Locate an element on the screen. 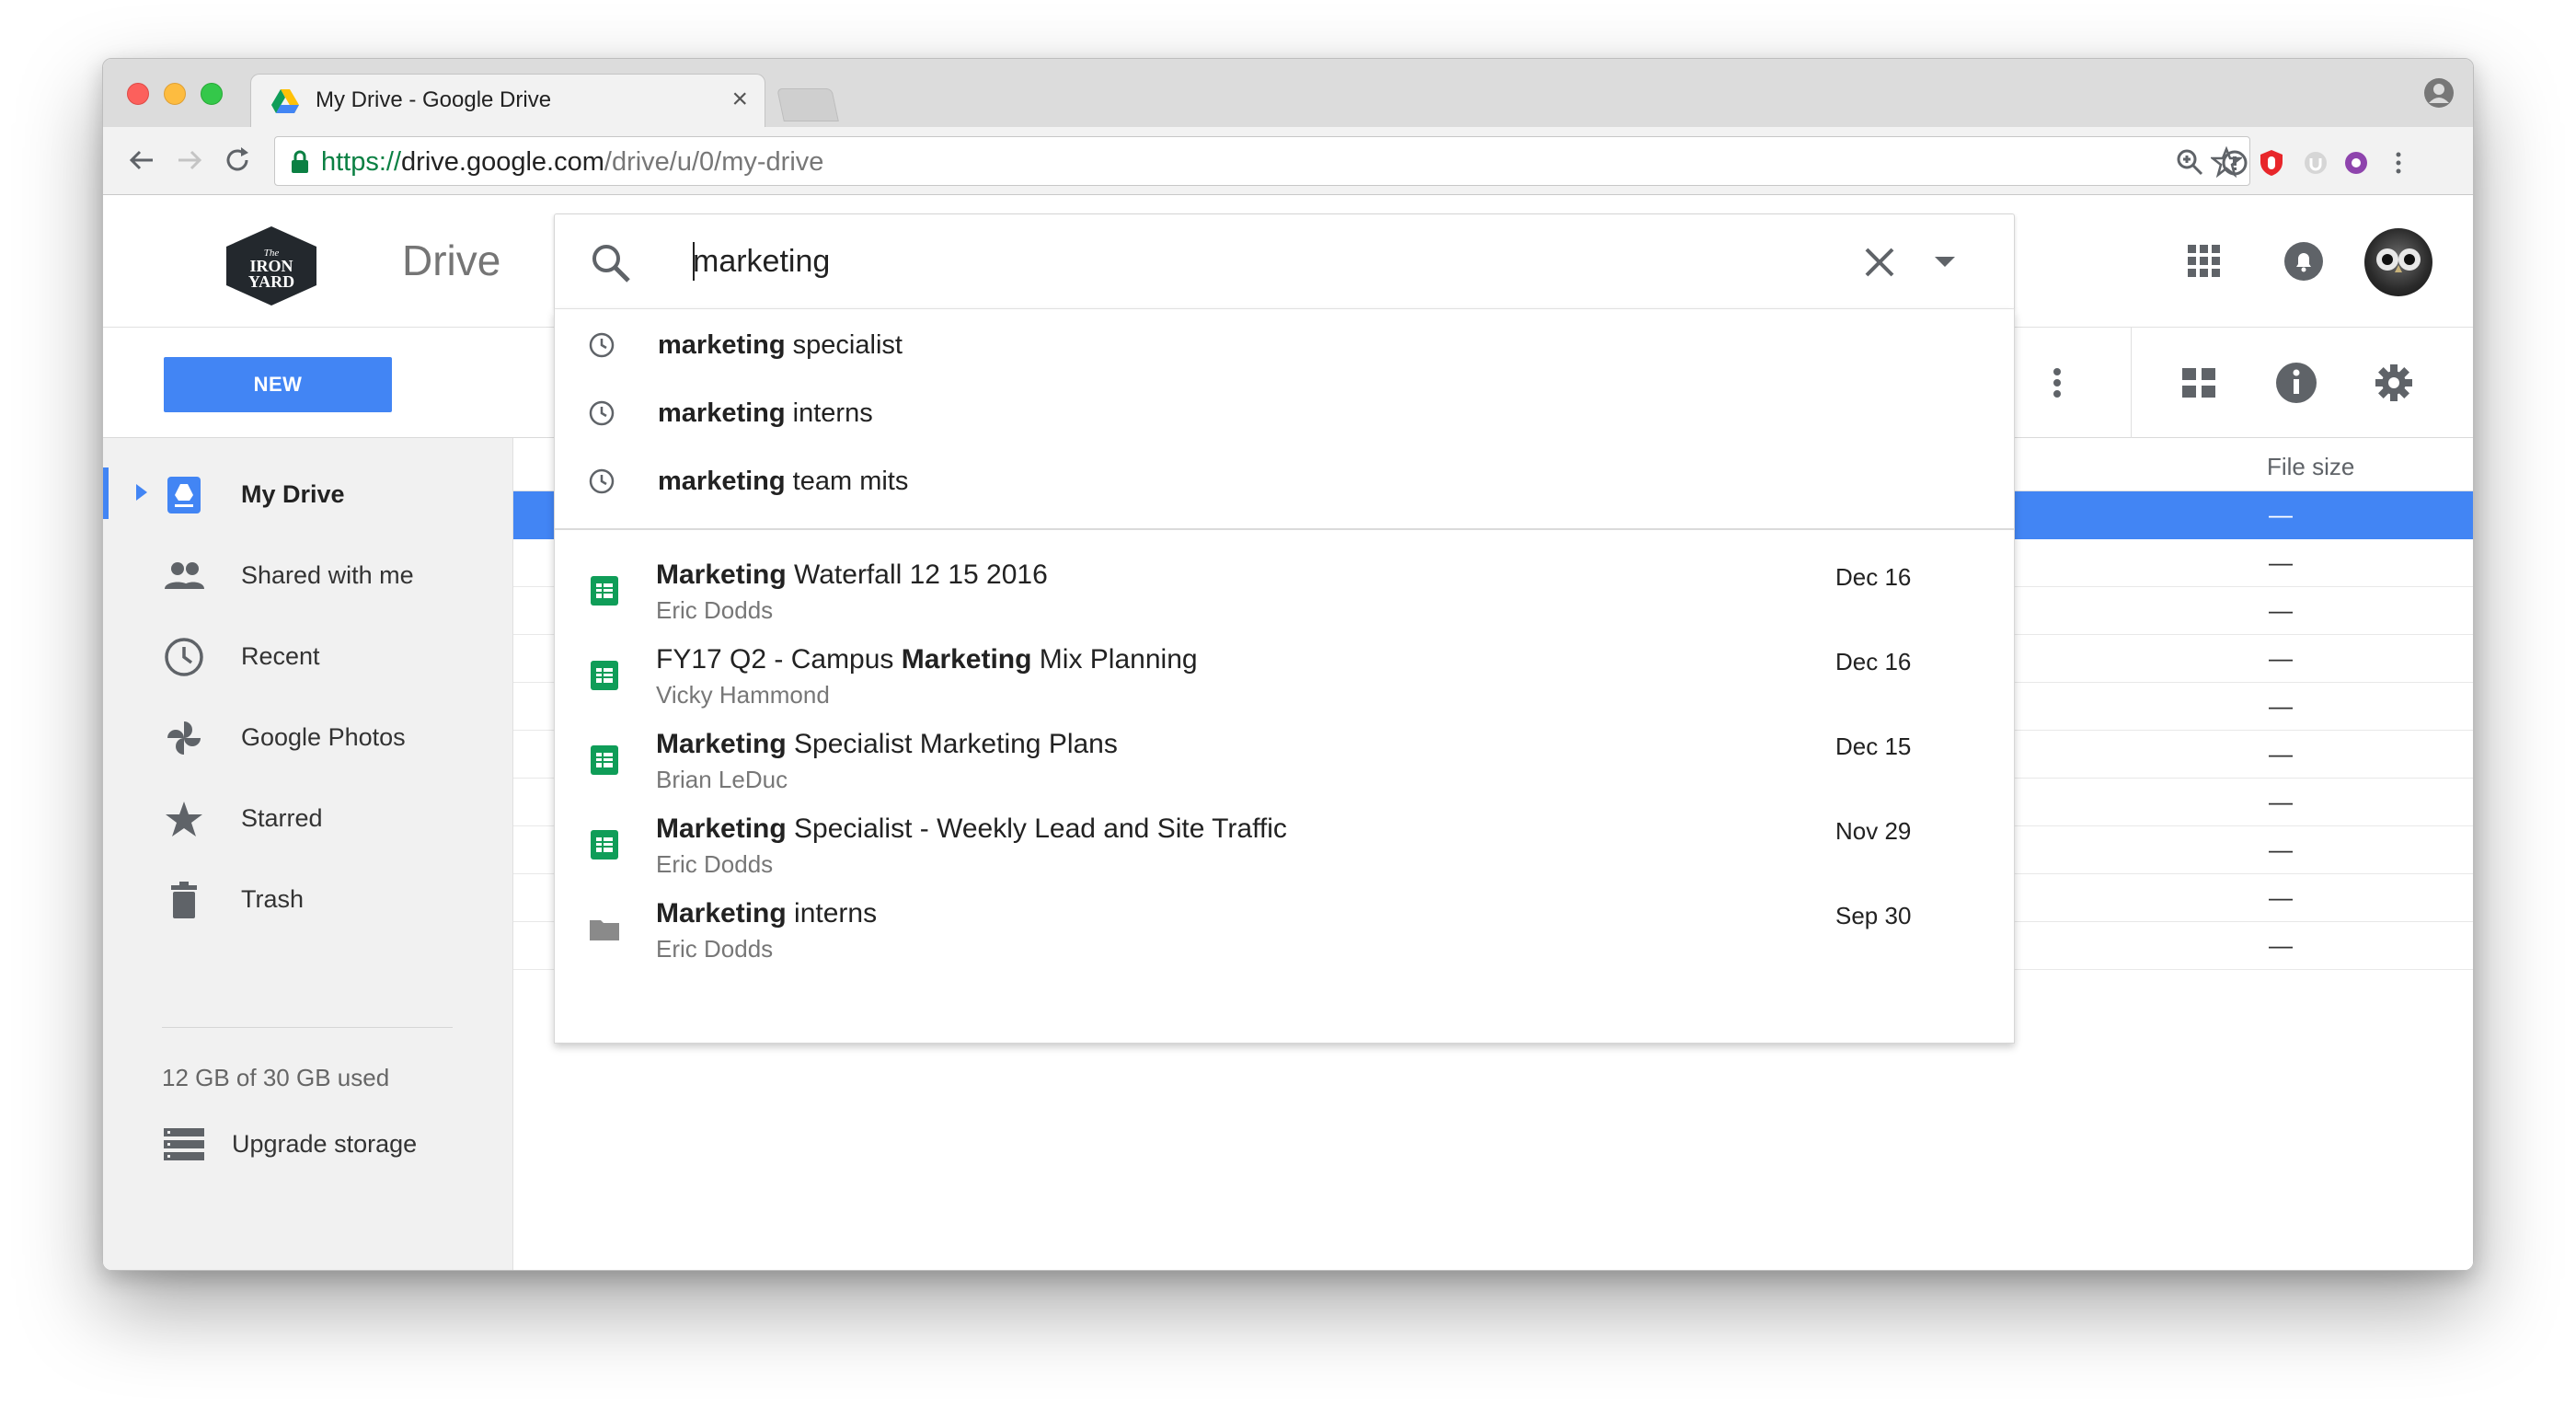 The width and height of the screenshot is (2576, 1419). user-avatar is located at coordinates (2398, 262).